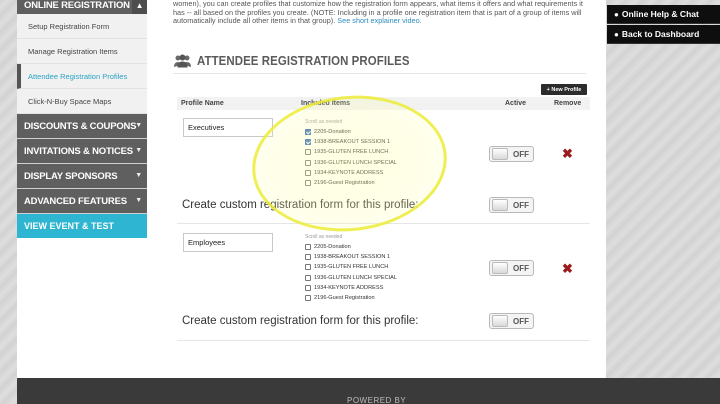  I want to click on back-to-dashboard-button: ● Back to Dashboard, so click(663, 34).